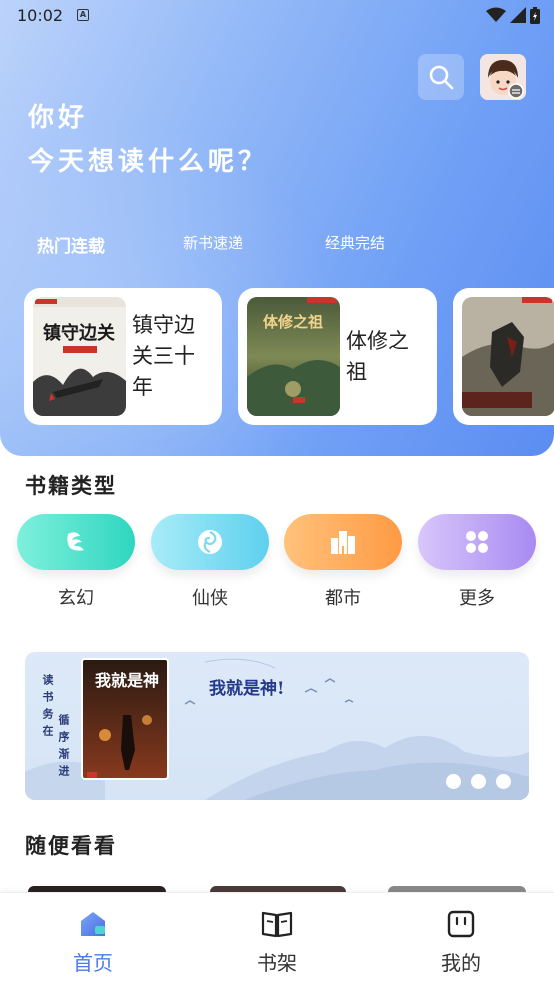  I want to click on grid-icon, so click(477, 542).